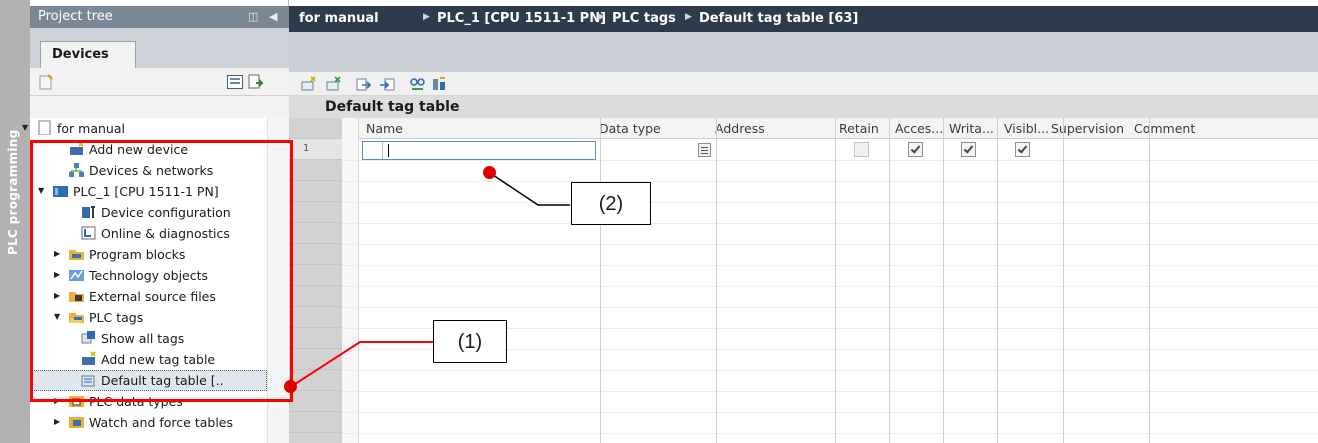 This screenshot has height=443, width=1318. What do you see at coordinates (159, 82) in the screenshot?
I see `project-tree-toolbar` at bounding box center [159, 82].